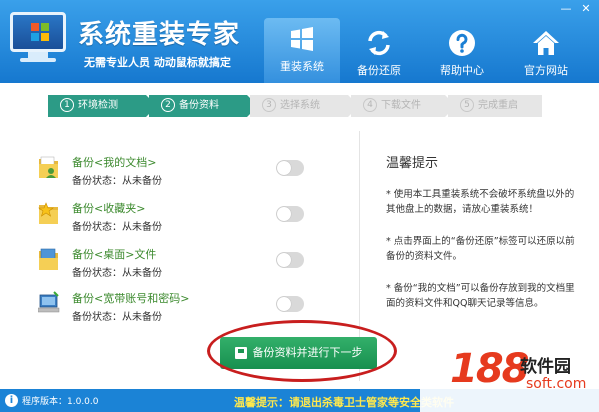 Image resolution: width=599 pixels, height=412 pixels. I want to click on backup-next-button: 备份资料并进行下一步, so click(298, 353).